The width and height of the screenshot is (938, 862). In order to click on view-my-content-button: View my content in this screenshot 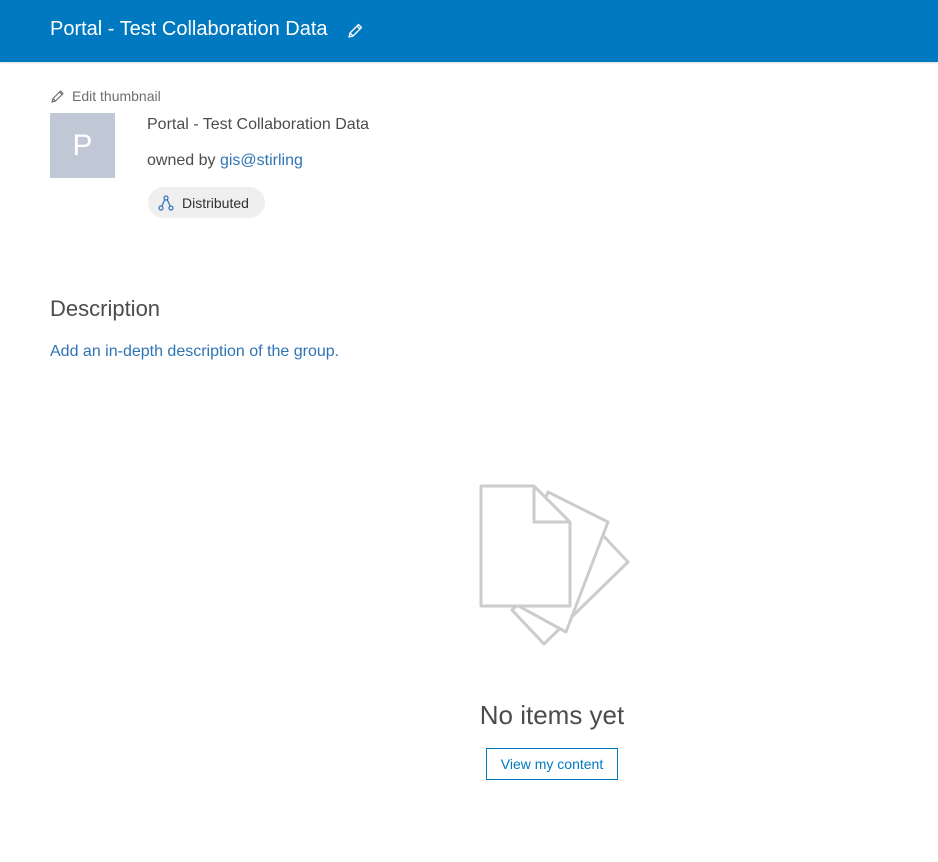, I will do `click(552, 764)`.